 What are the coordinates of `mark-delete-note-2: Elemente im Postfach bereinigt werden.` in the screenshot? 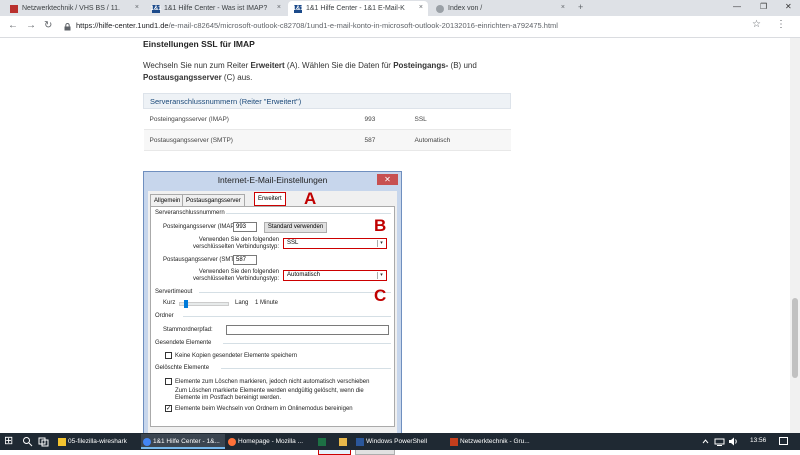 It's located at (228, 398).